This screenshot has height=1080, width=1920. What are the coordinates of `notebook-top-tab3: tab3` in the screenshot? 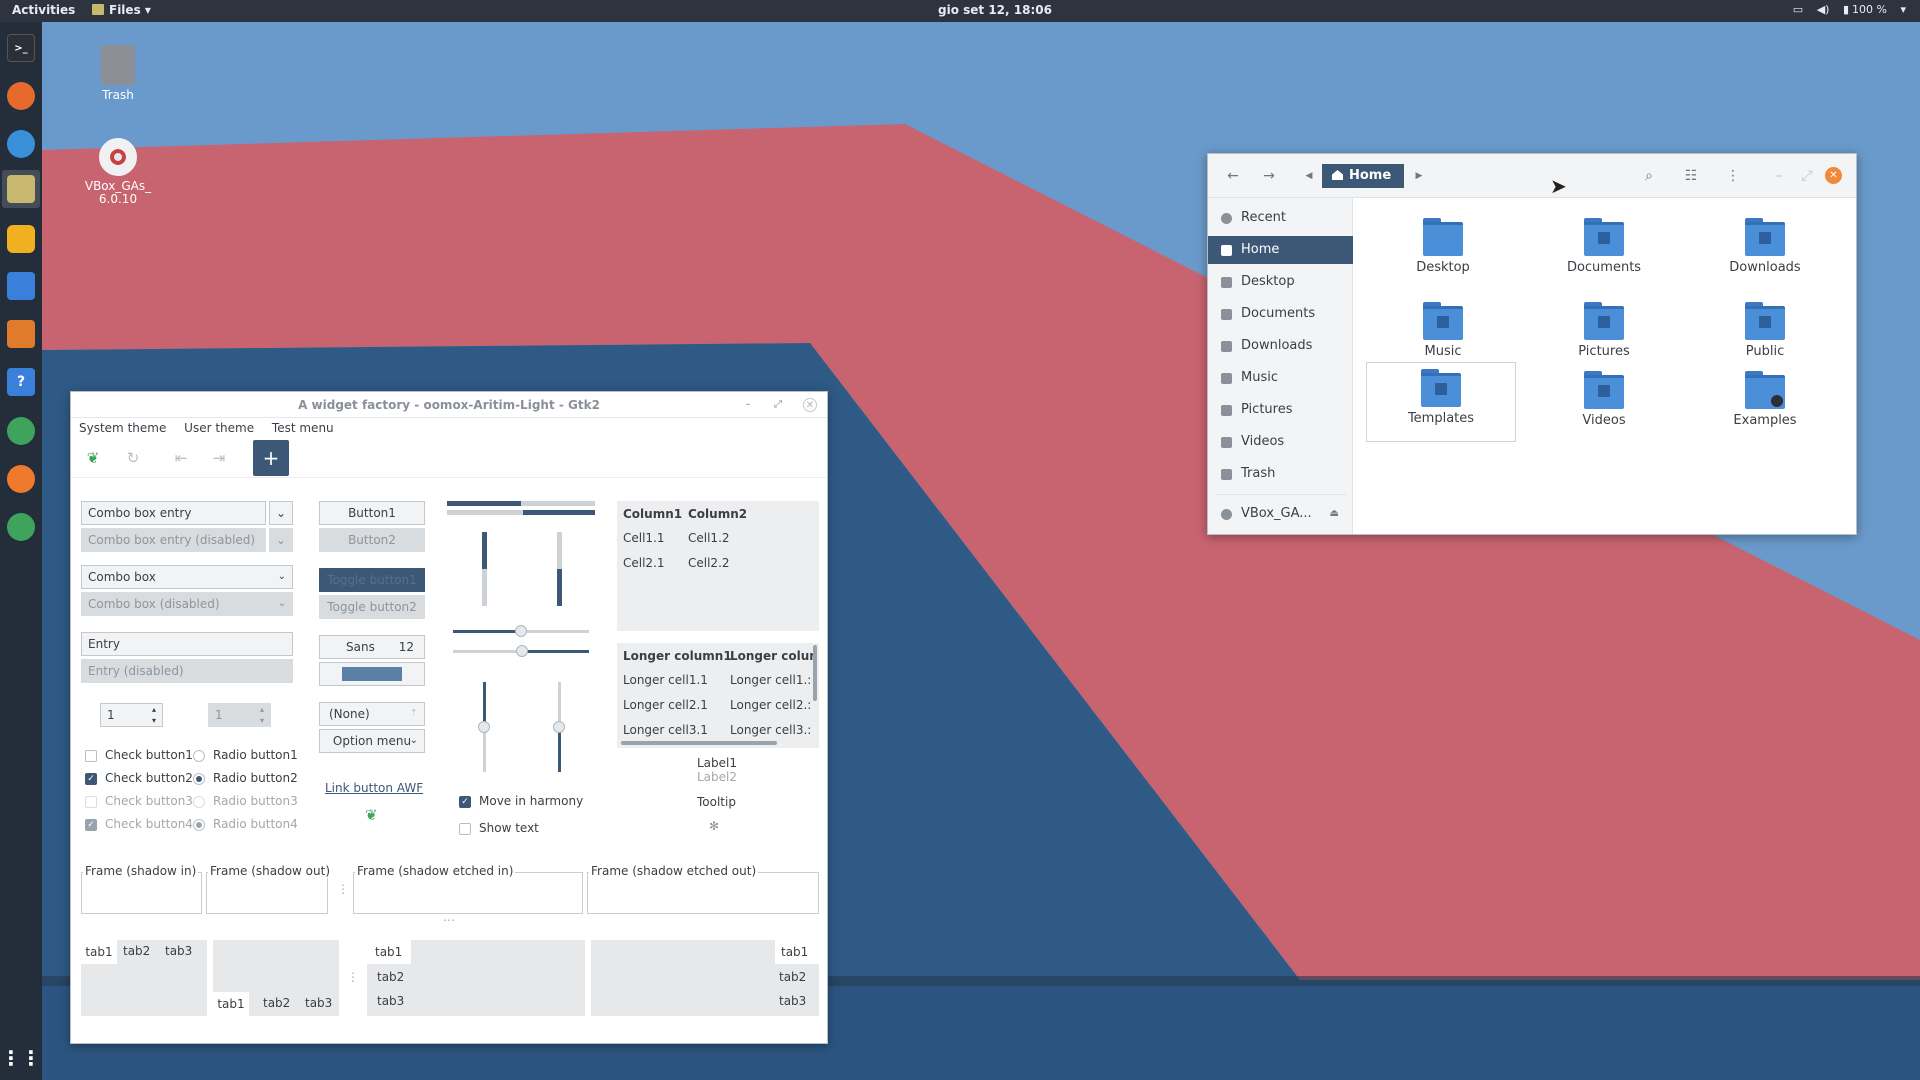 It's located at (178, 951).